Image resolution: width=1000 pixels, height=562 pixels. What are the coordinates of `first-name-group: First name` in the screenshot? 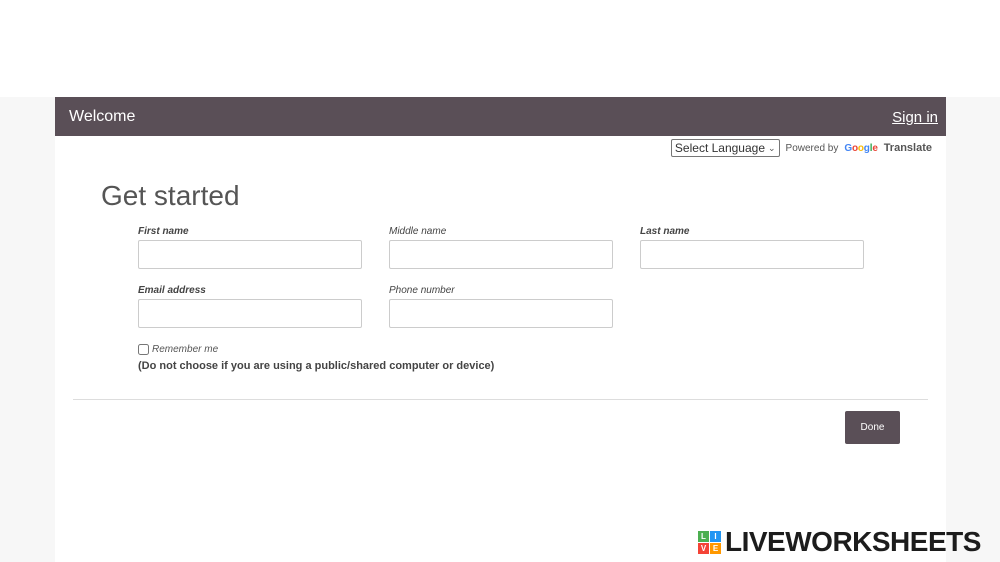 It's located at (250, 247).